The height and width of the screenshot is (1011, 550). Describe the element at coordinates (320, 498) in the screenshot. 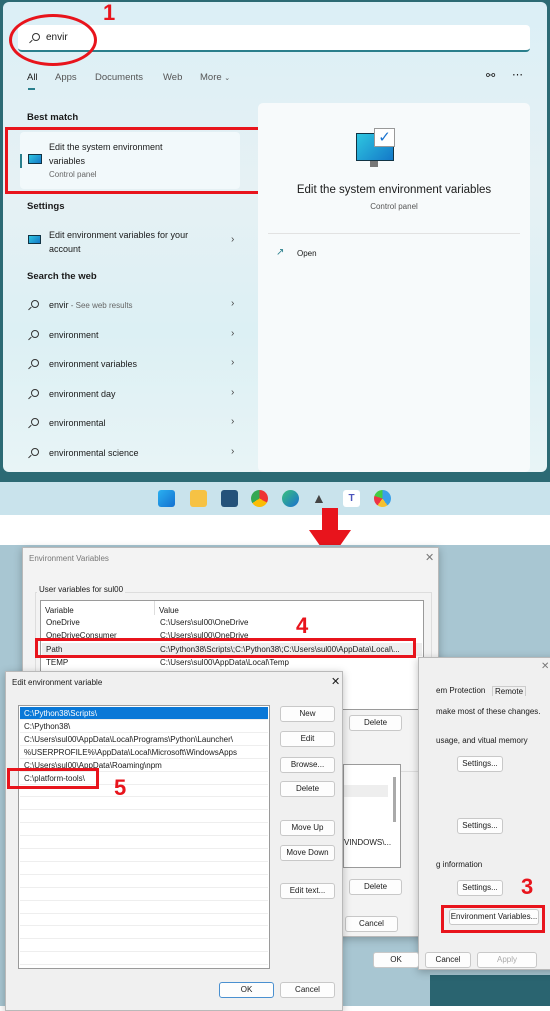

I see `photos-icon: ▲` at that location.